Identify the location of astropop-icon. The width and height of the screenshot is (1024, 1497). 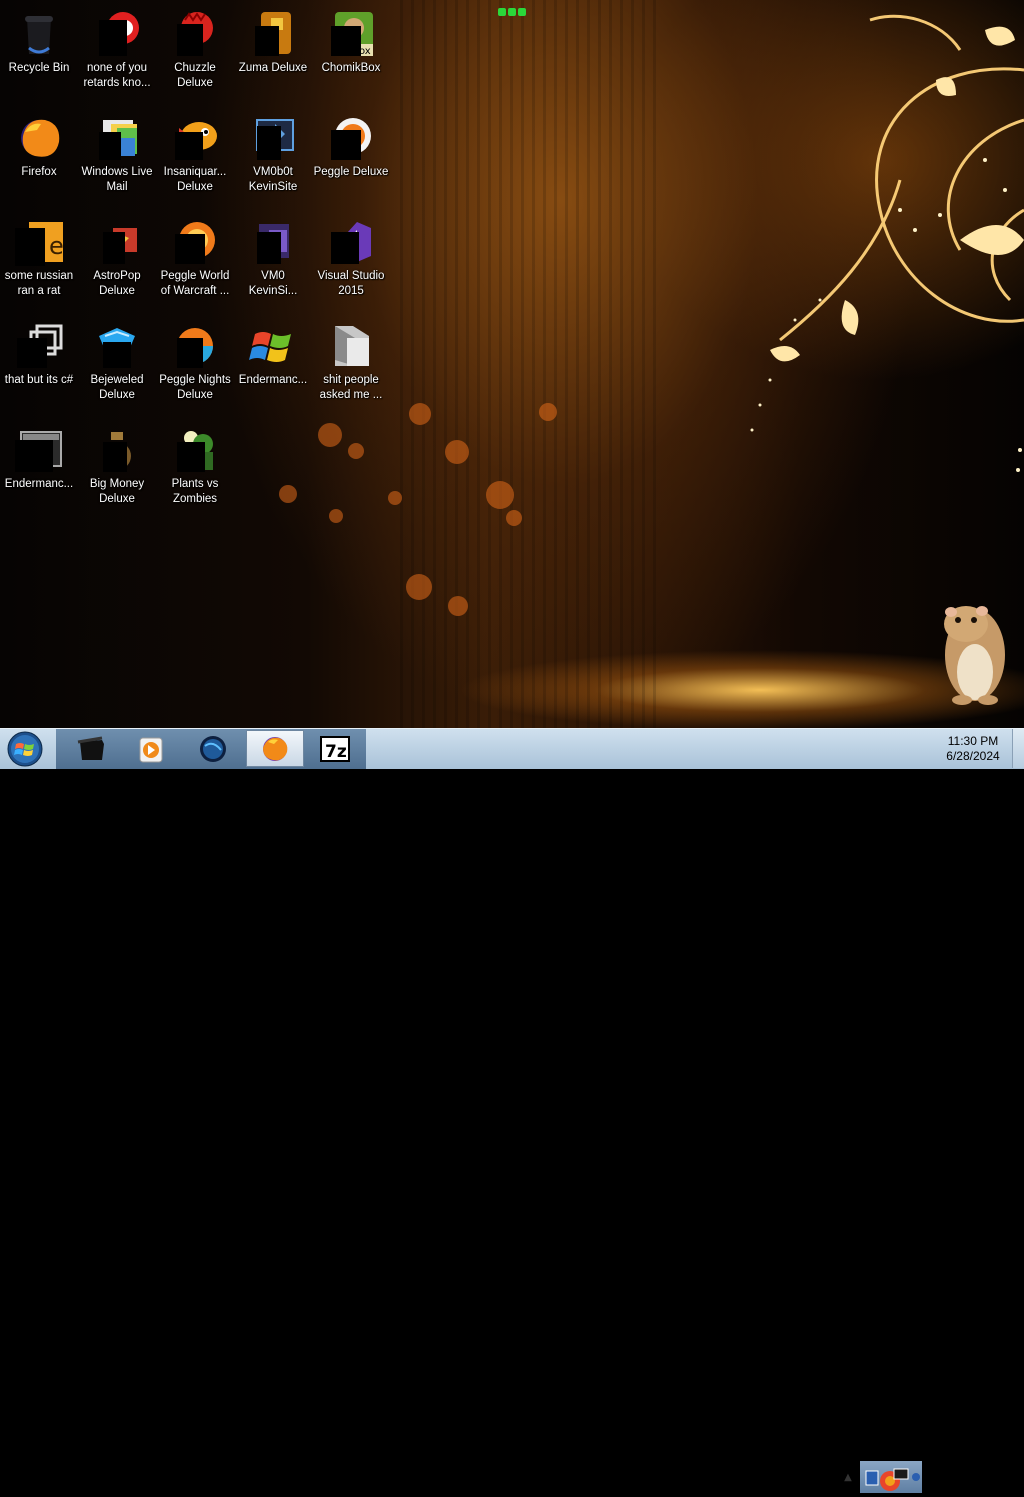
(117, 242).